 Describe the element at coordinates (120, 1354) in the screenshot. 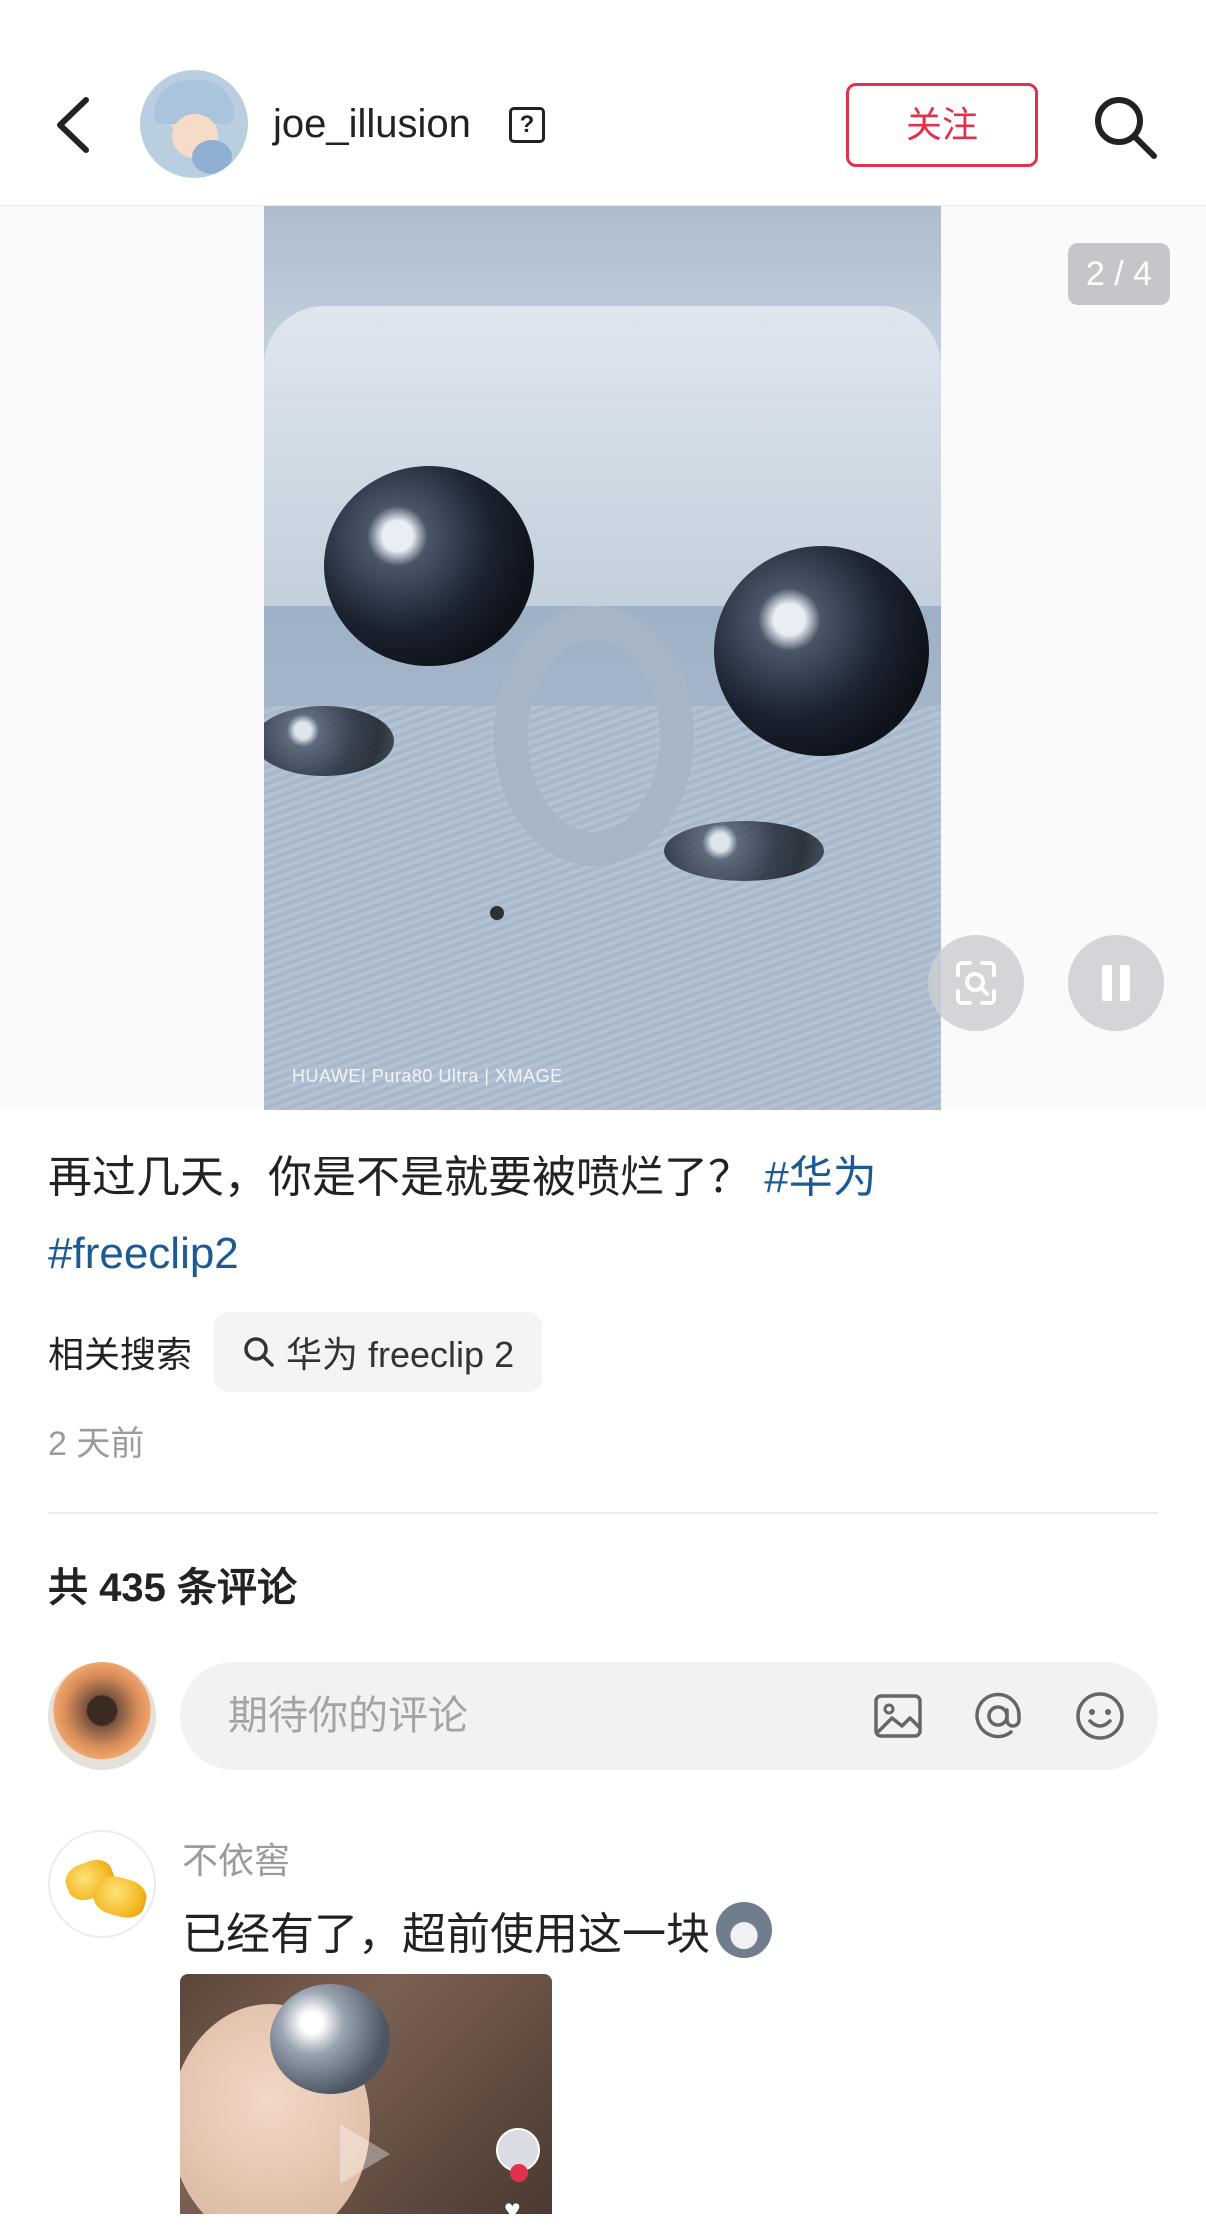

I see `related-search-label: 相关搜索` at that location.